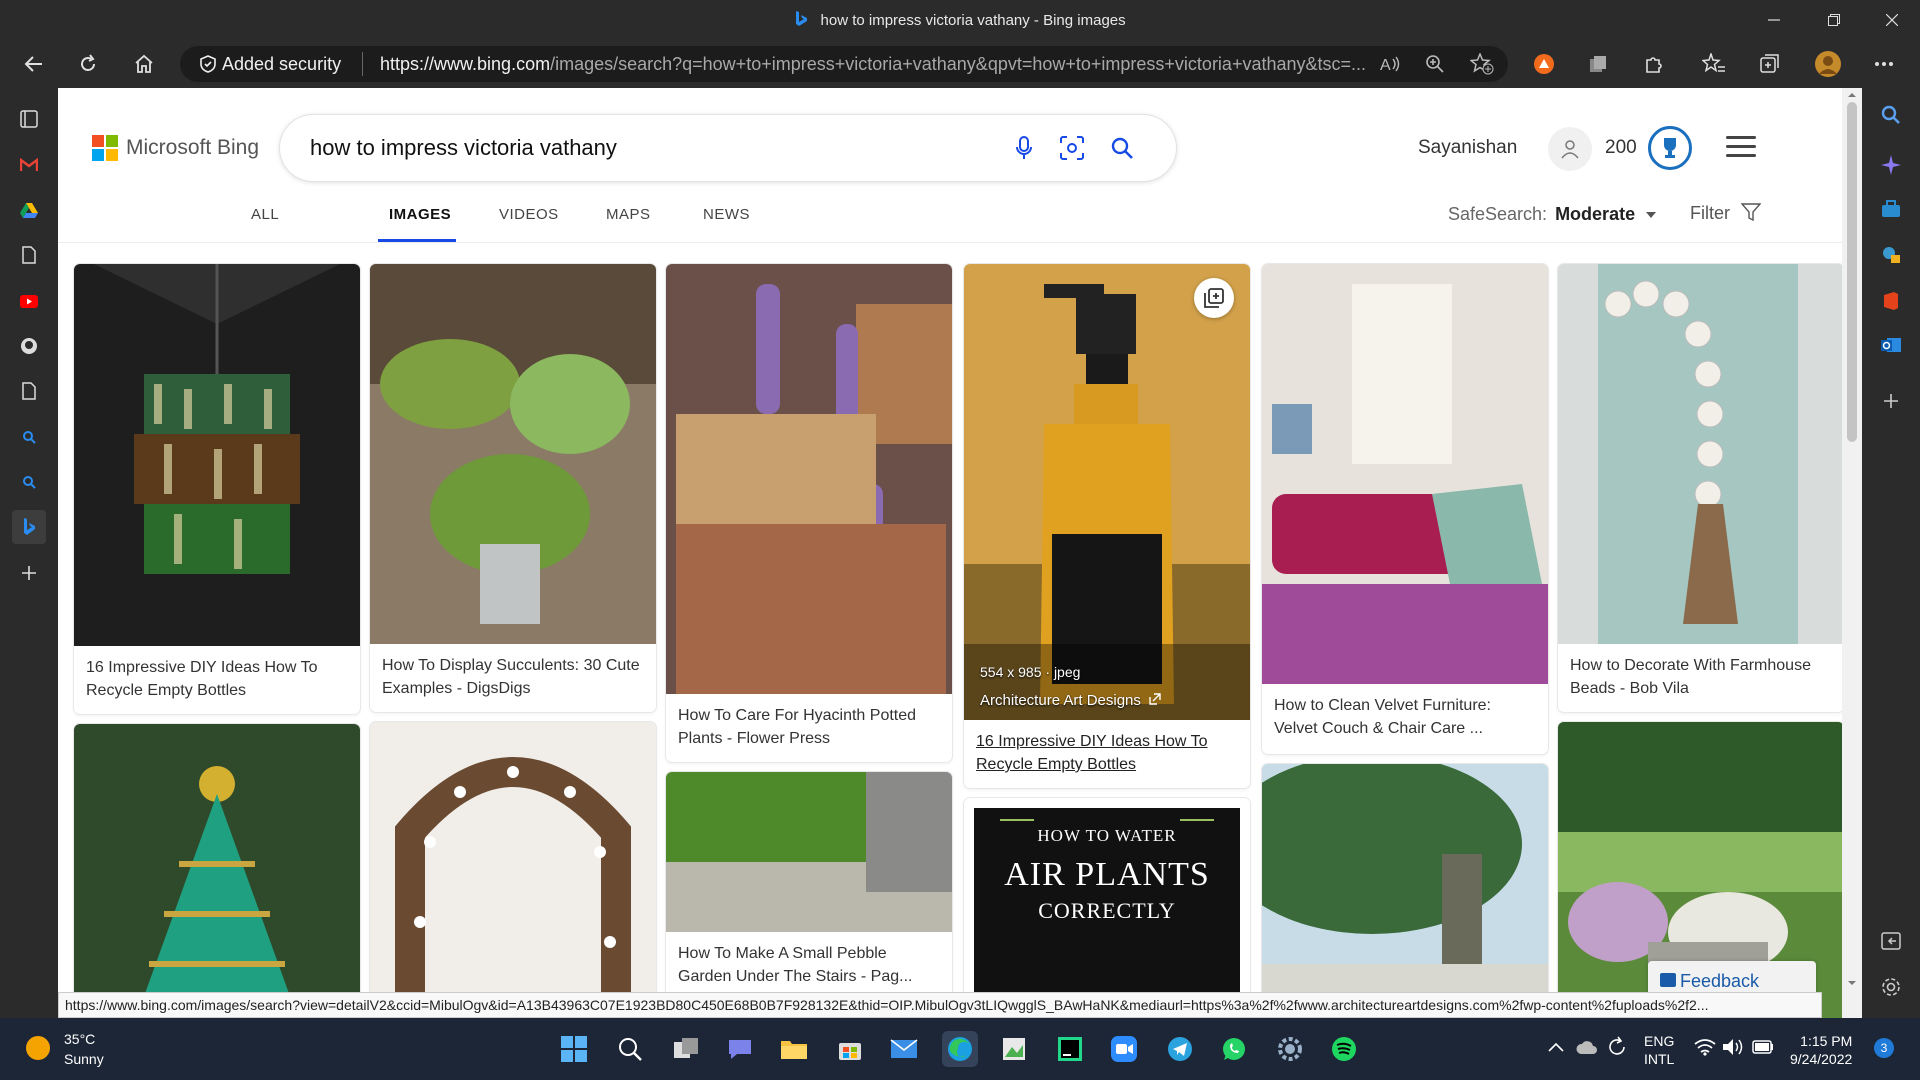 This screenshot has height=1080, width=1920. Describe the element at coordinates (1552, 214) in the screenshot. I see `safesearch-control: SafeSearch: Moderate` at that location.